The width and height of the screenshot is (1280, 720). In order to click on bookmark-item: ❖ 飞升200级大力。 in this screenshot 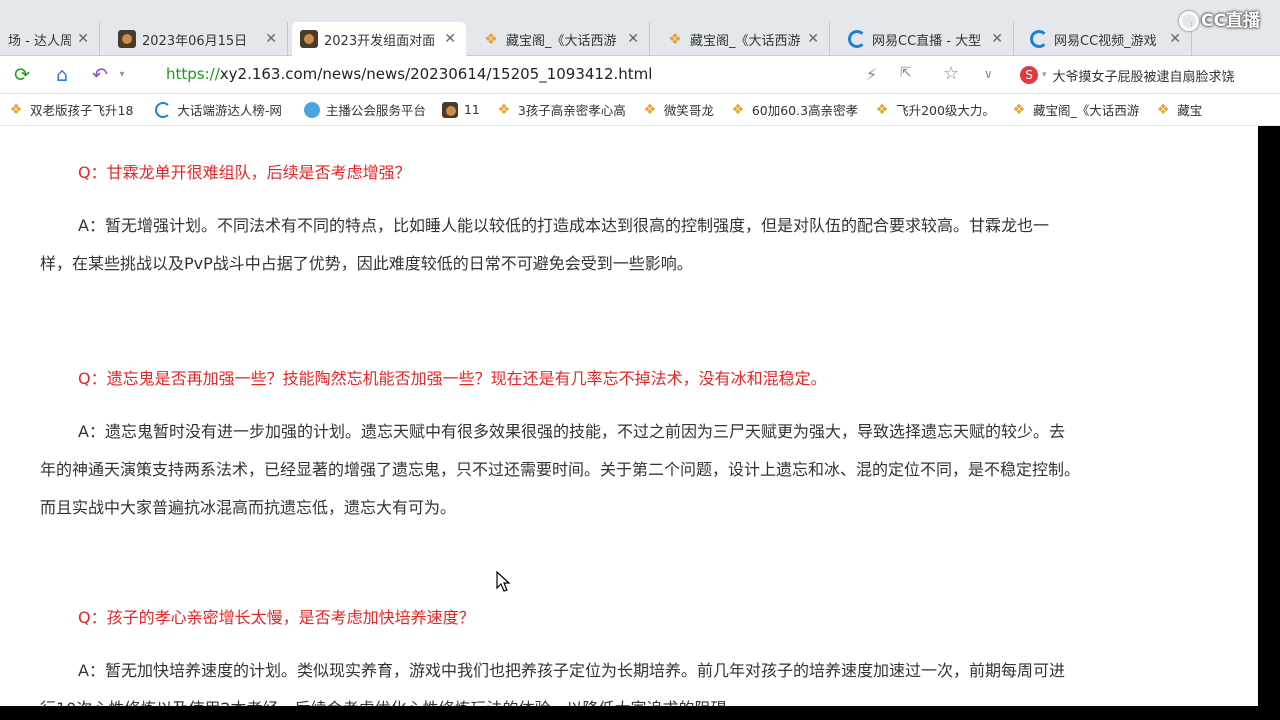, I will do `click(937, 109)`.